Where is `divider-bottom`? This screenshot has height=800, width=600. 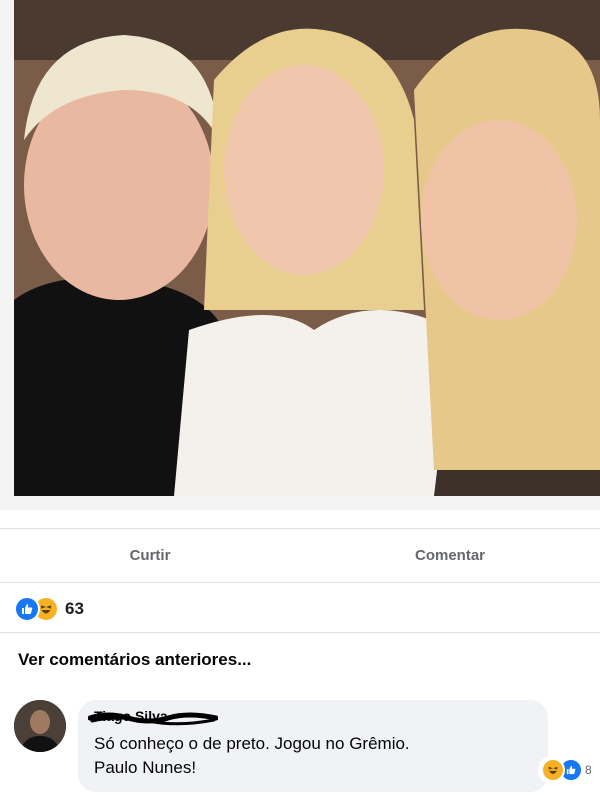
divider-bottom is located at coordinates (300, 582).